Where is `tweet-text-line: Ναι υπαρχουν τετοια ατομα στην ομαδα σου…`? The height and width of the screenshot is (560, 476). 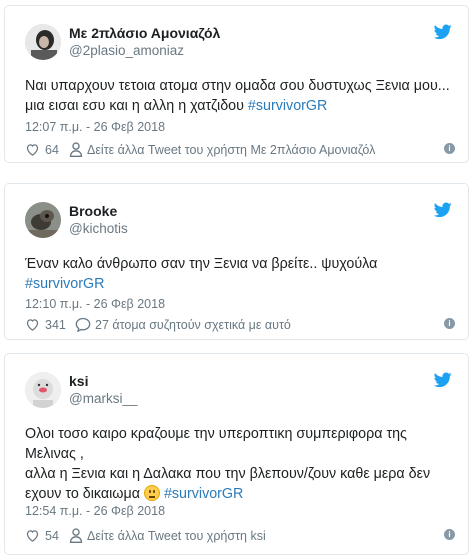 tweet-text-line: Ναι υπαρχουν τετοια ατομα στην ομαδα σου… is located at coordinates (237, 86).